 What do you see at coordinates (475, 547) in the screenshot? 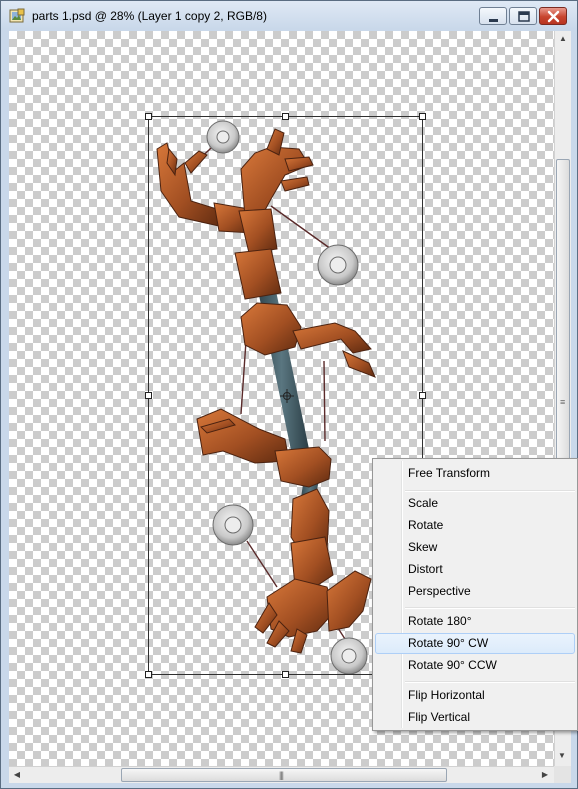
I see `menu-item-skew: Skew` at bounding box center [475, 547].